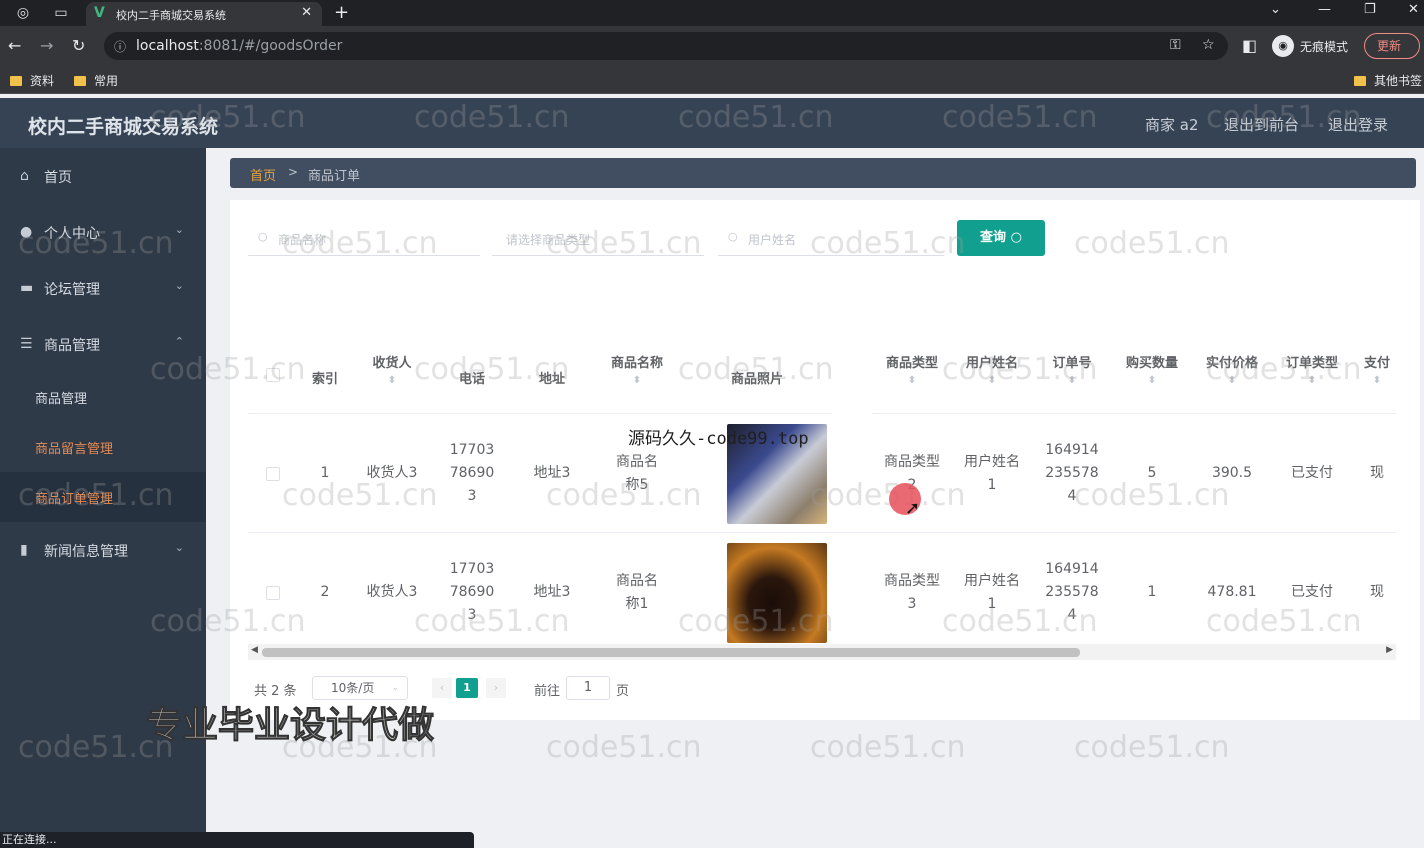 The width and height of the screenshot is (1424, 848). I want to click on breadcrumb-current: 商品订单, so click(334, 176).